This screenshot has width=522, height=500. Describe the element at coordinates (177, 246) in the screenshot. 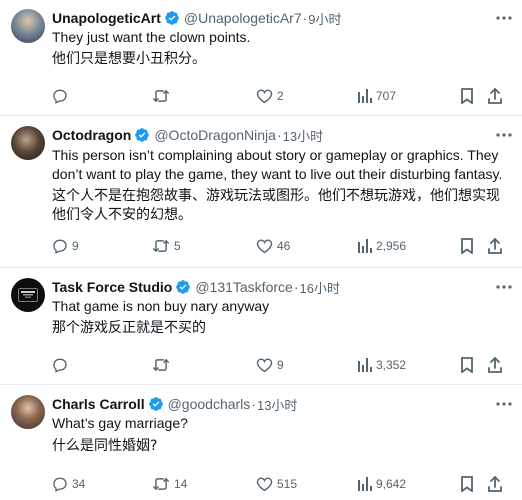

I see `retweet-count: 5` at that location.